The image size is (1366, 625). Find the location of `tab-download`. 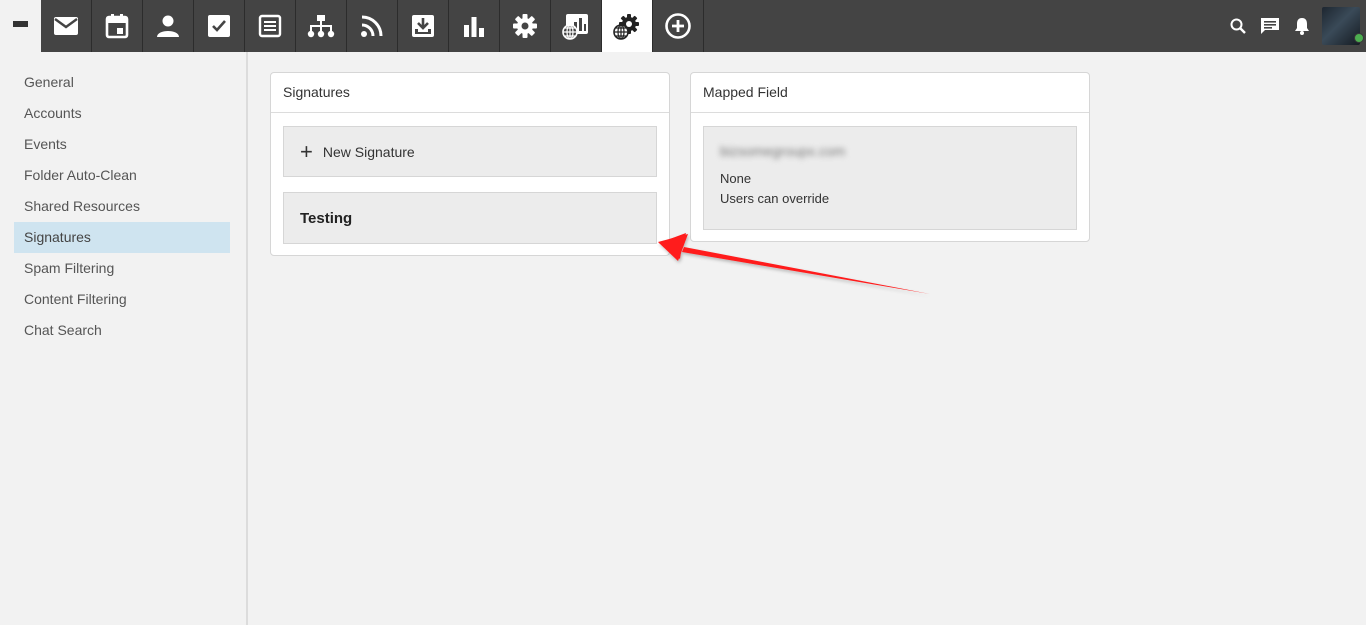

tab-download is located at coordinates (423, 26).